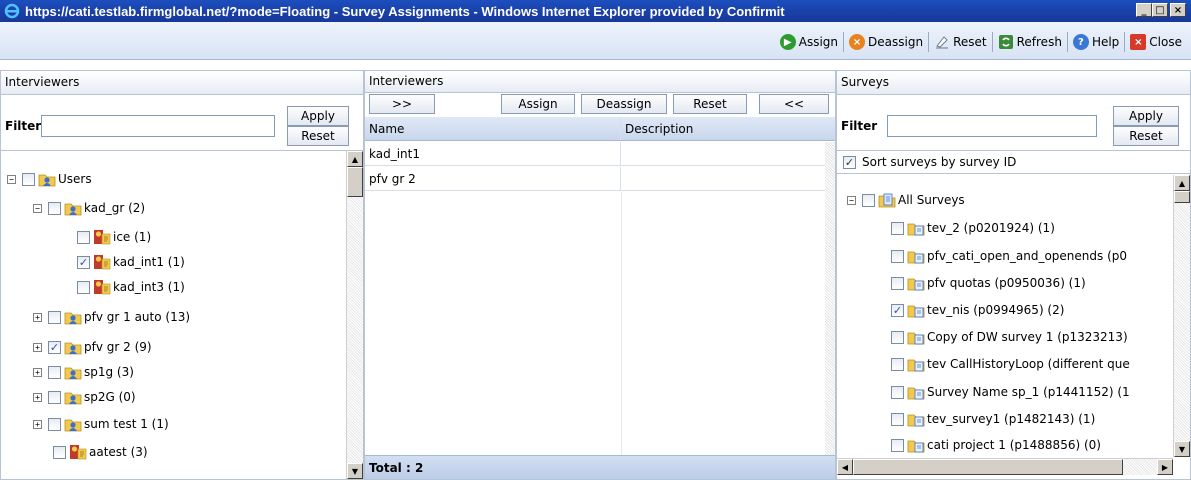  Describe the element at coordinates (83, 372) in the screenshot. I see `tree-node: + sp1g (3)` at that location.